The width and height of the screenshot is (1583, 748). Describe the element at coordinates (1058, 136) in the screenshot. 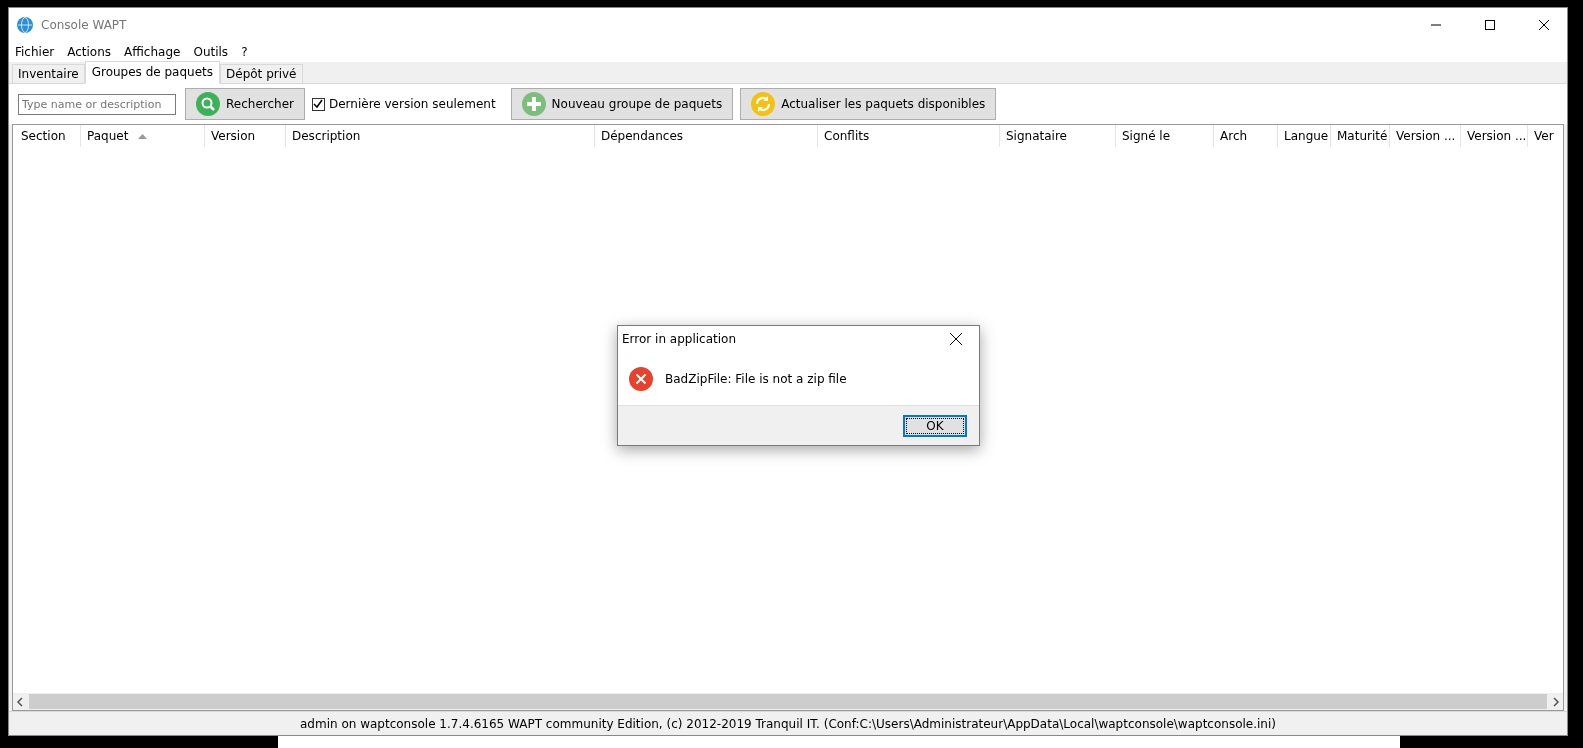

I see `column-header: Signataire` at that location.